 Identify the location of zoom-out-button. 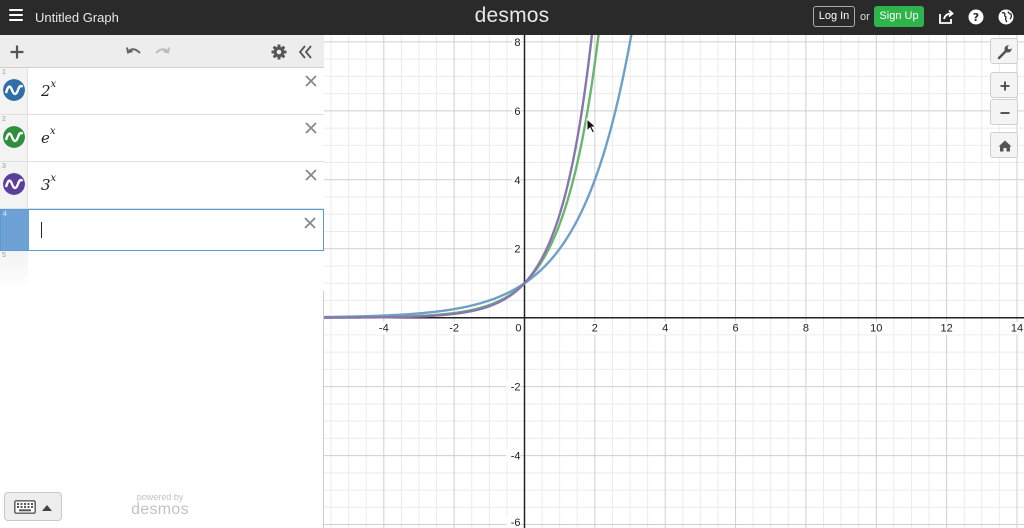
(1004, 112).